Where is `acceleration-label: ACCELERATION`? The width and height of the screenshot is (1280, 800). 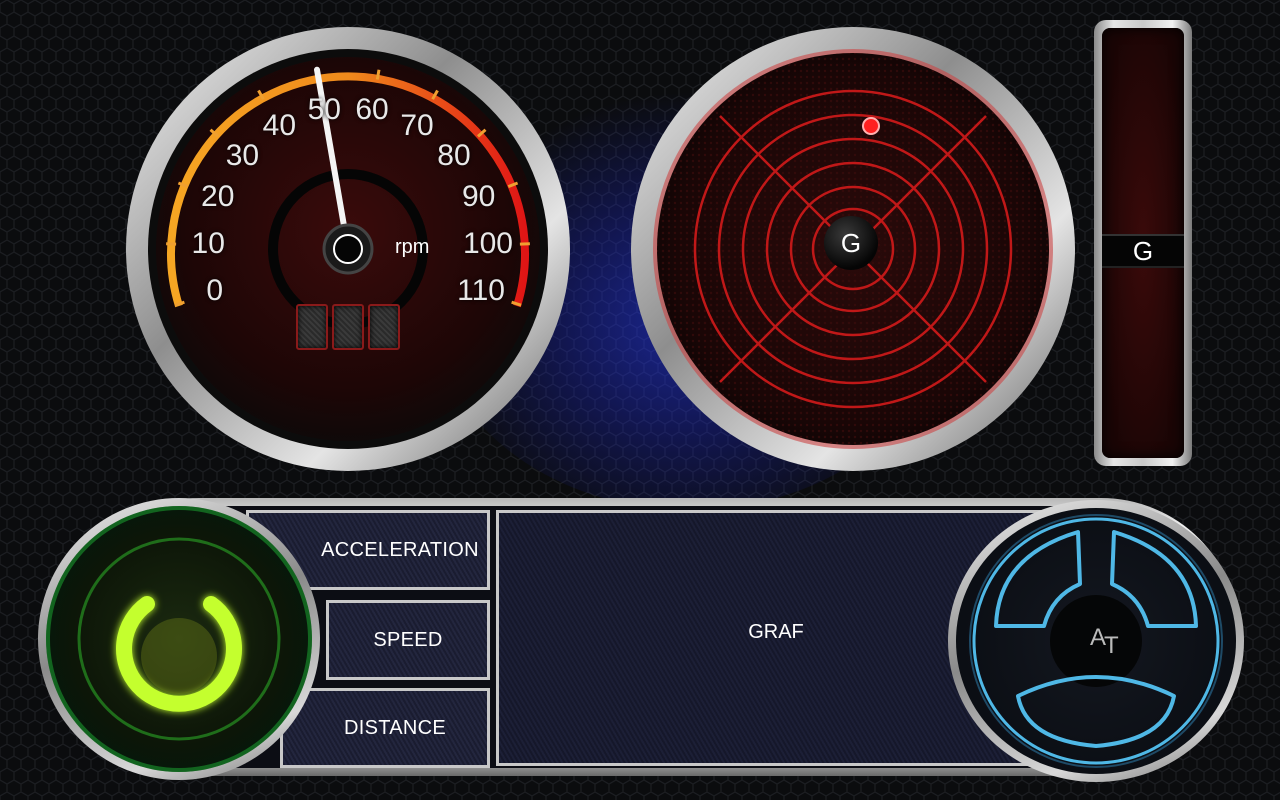
acceleration-label: ACCELERATION is located at coordinates (400, 549).